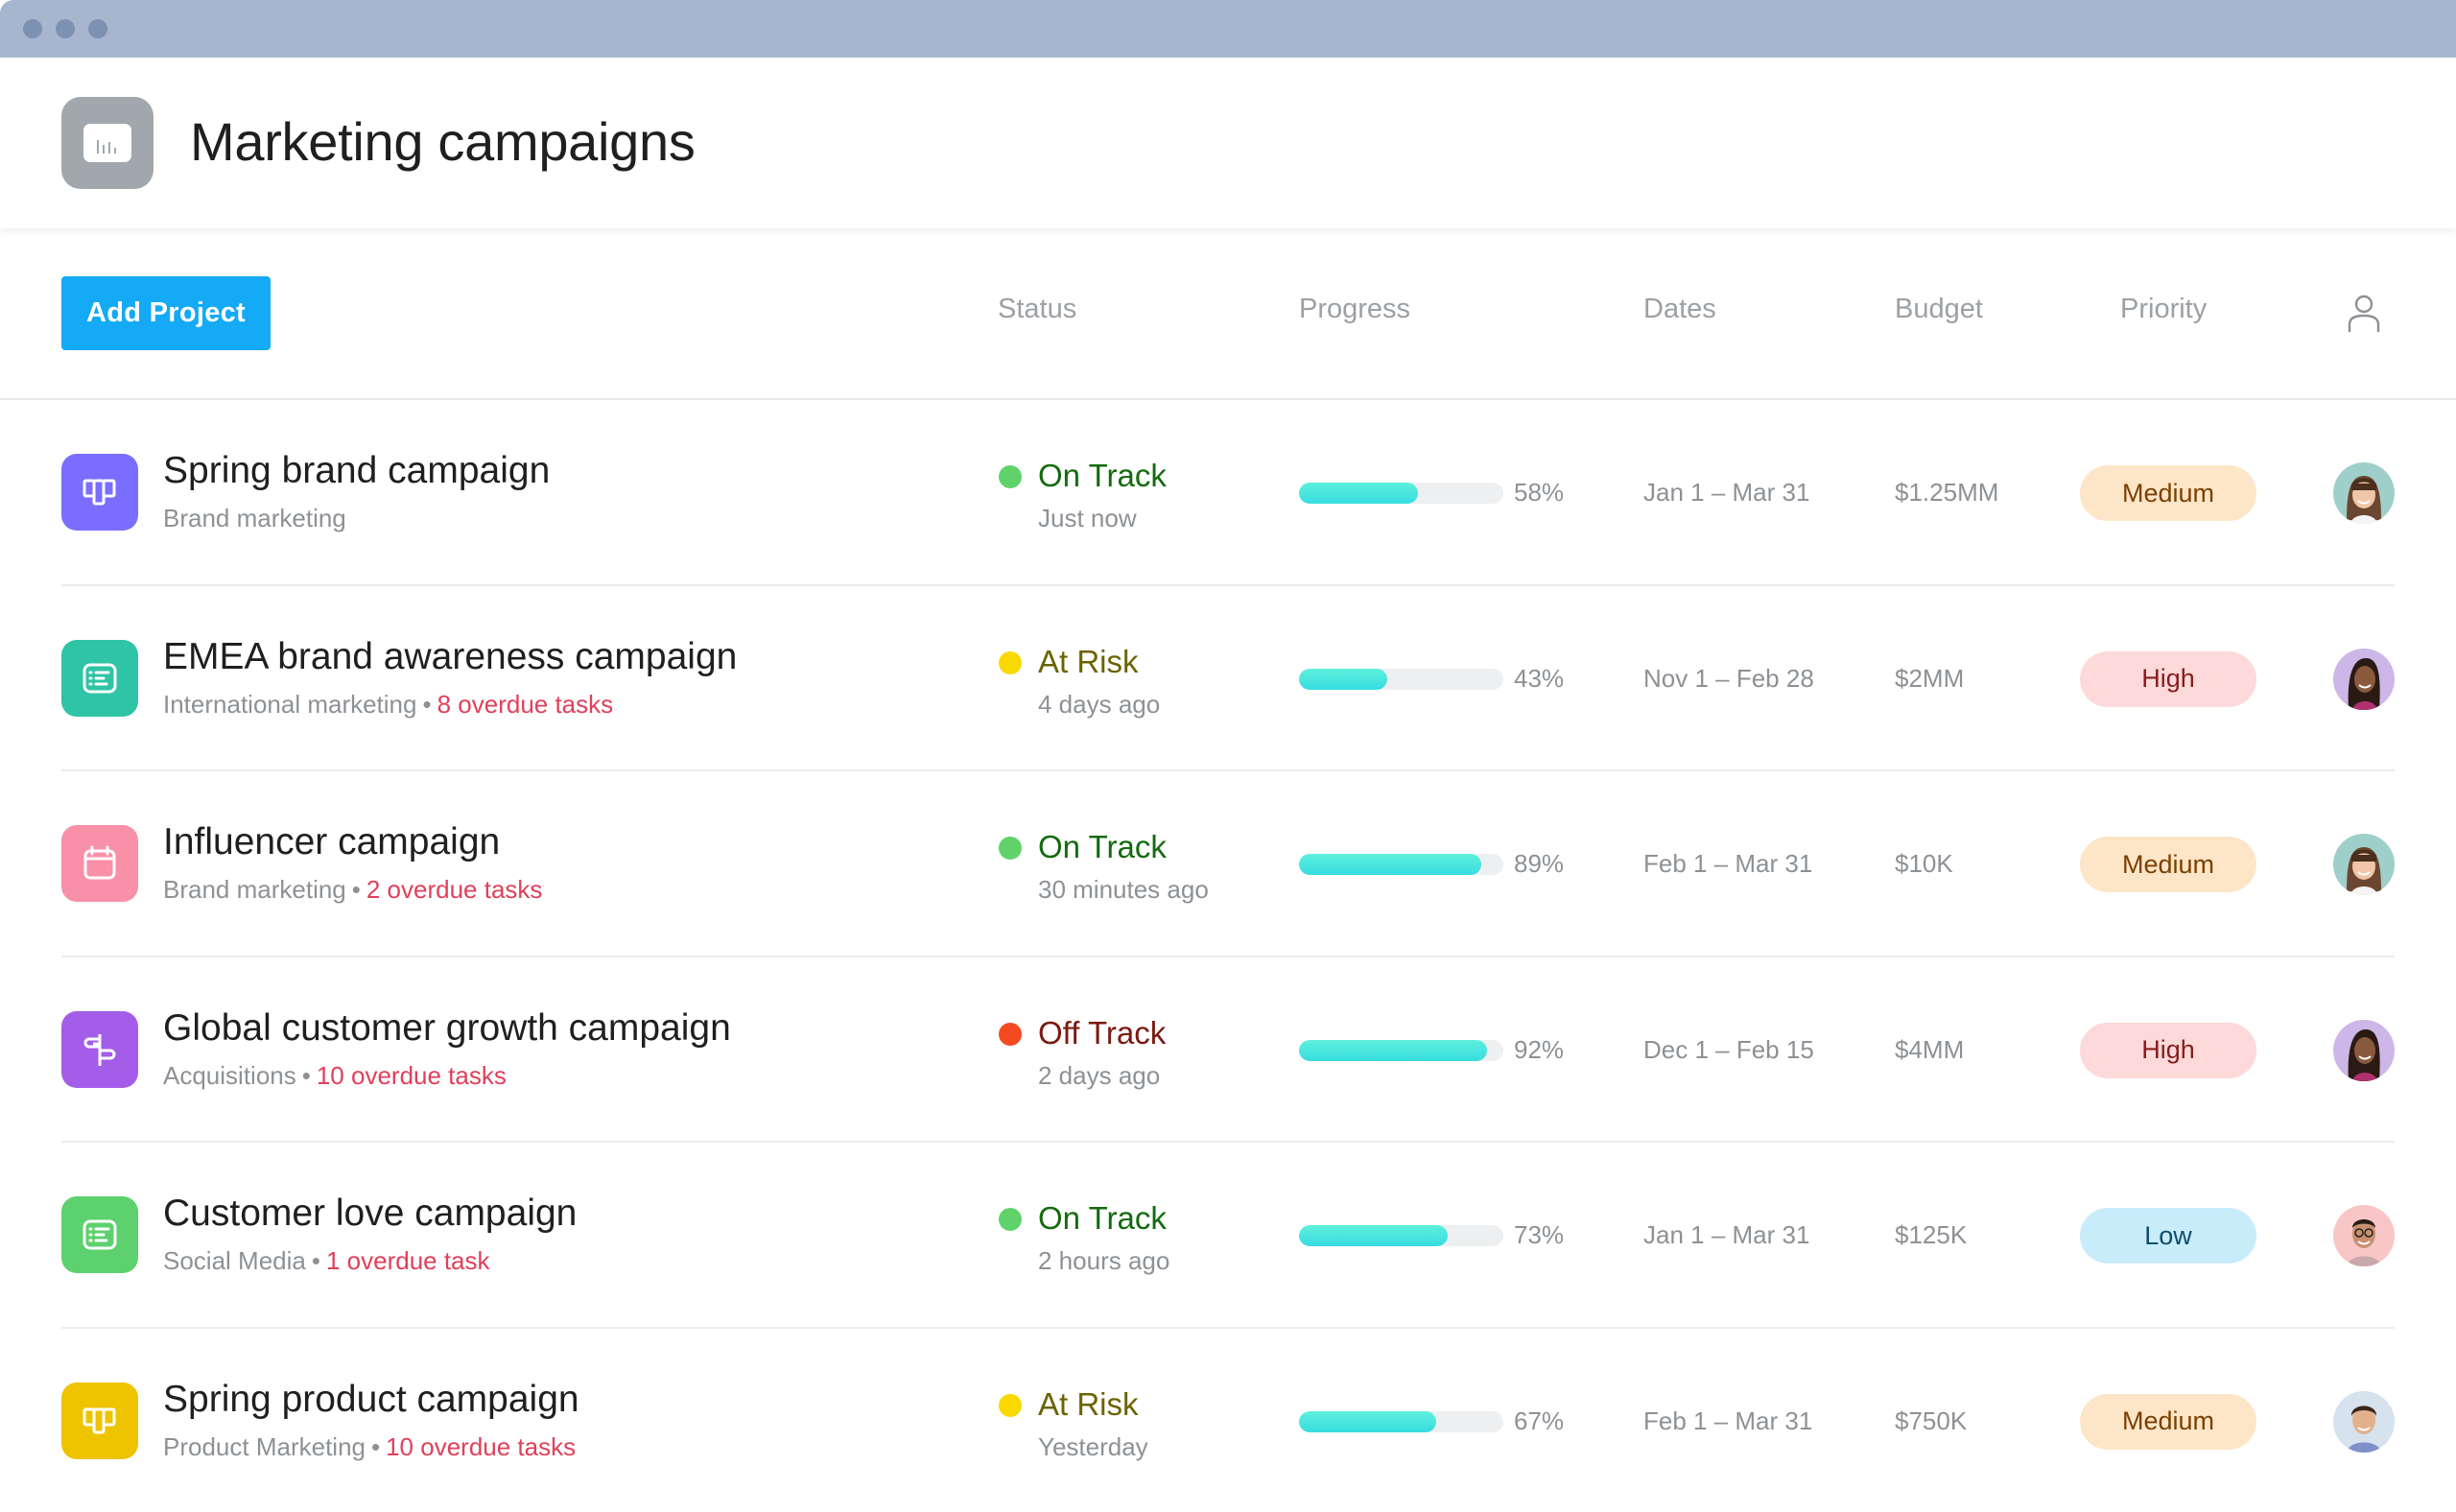 The width and height of the screenshot is (2456, 1512). I want to click on project-budget: $1.25MM, so click(1946, 493).